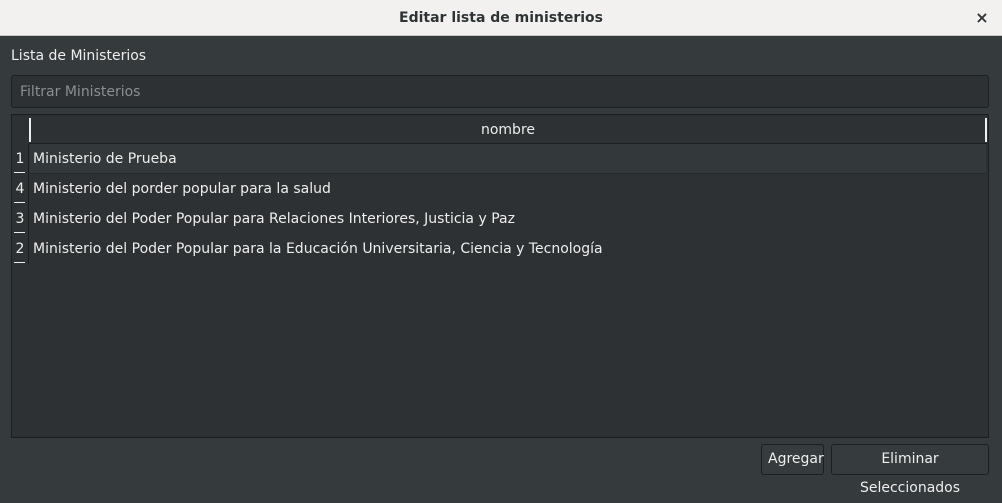 This screenshot has height=503, width=1002. Describe the element at coordinates (20, 189) in the screenshot. I see `row-number: 4` at that location.